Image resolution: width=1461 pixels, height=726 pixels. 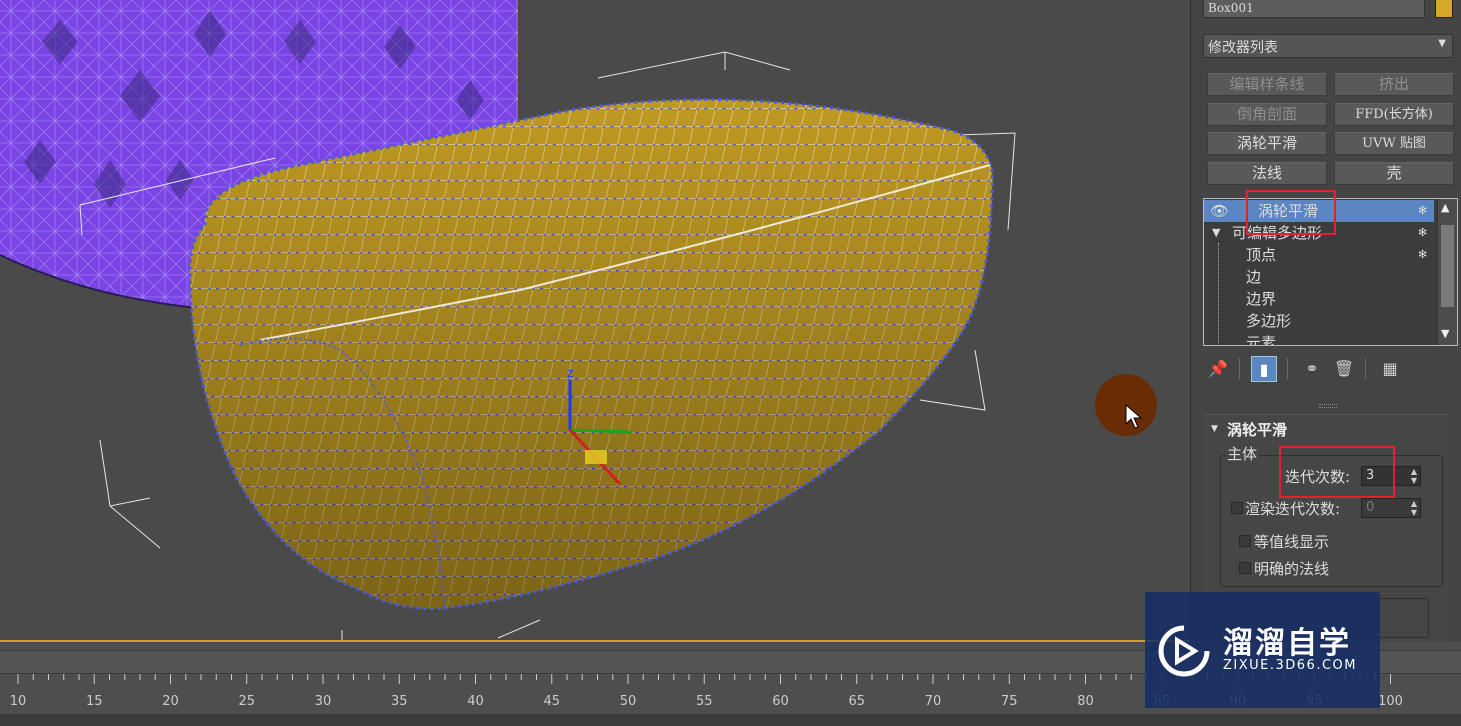 What do you see at coordinates (1292, 542) in the screenshot?
I see `isoline-label: 等值线显示` at bounding box center [1292, 542].